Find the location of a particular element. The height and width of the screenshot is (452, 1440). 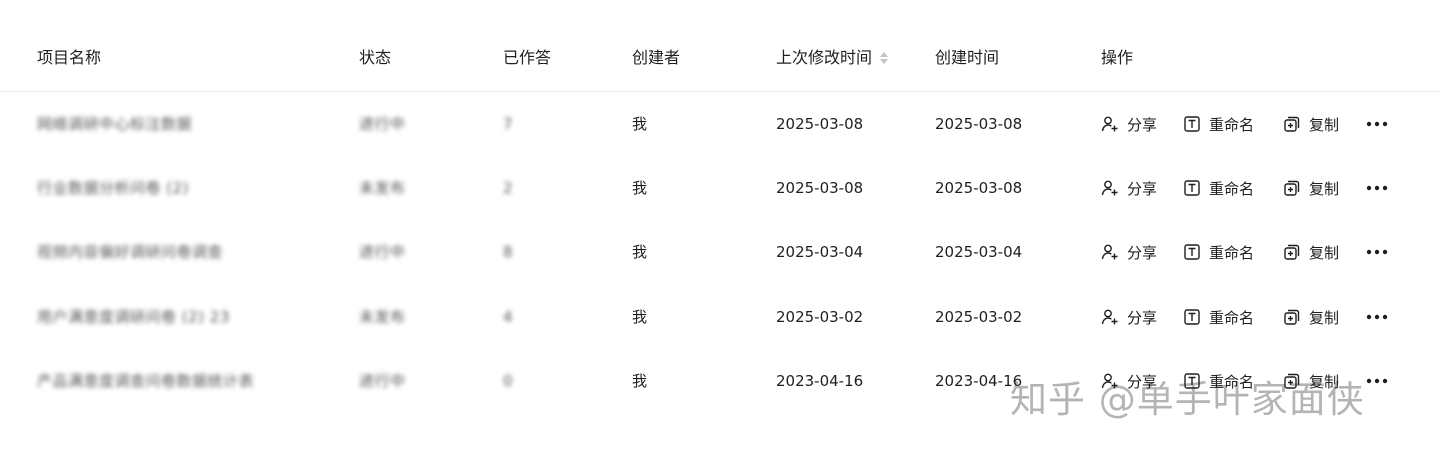

created-date: 2023-04-16 is located at coordinates (979, 381).